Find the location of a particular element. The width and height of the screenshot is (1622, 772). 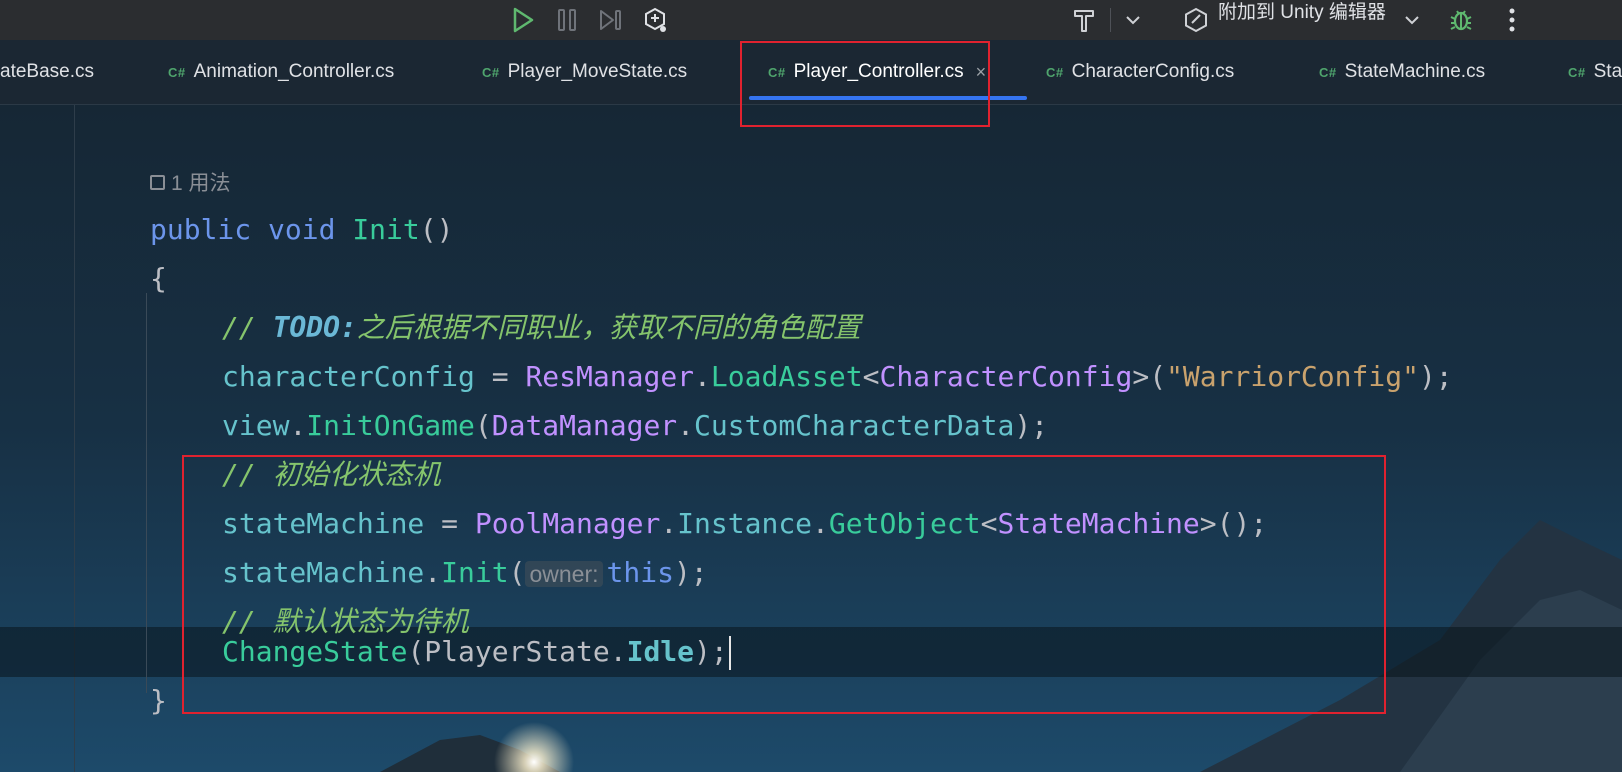

method-name: InitOnGame is located at coordinates (390, 425).